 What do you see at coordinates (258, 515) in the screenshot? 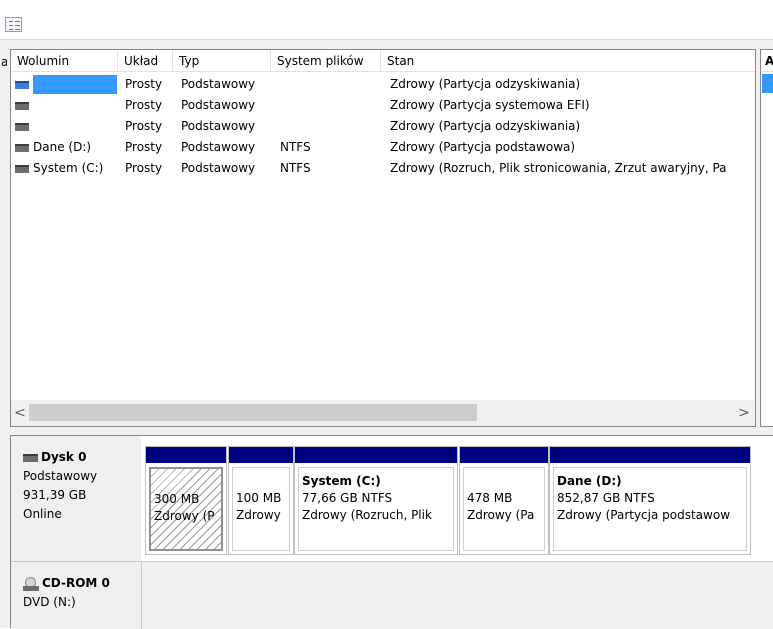
I see `partition-status: Zdrowy` at bounding box center [258, 515].